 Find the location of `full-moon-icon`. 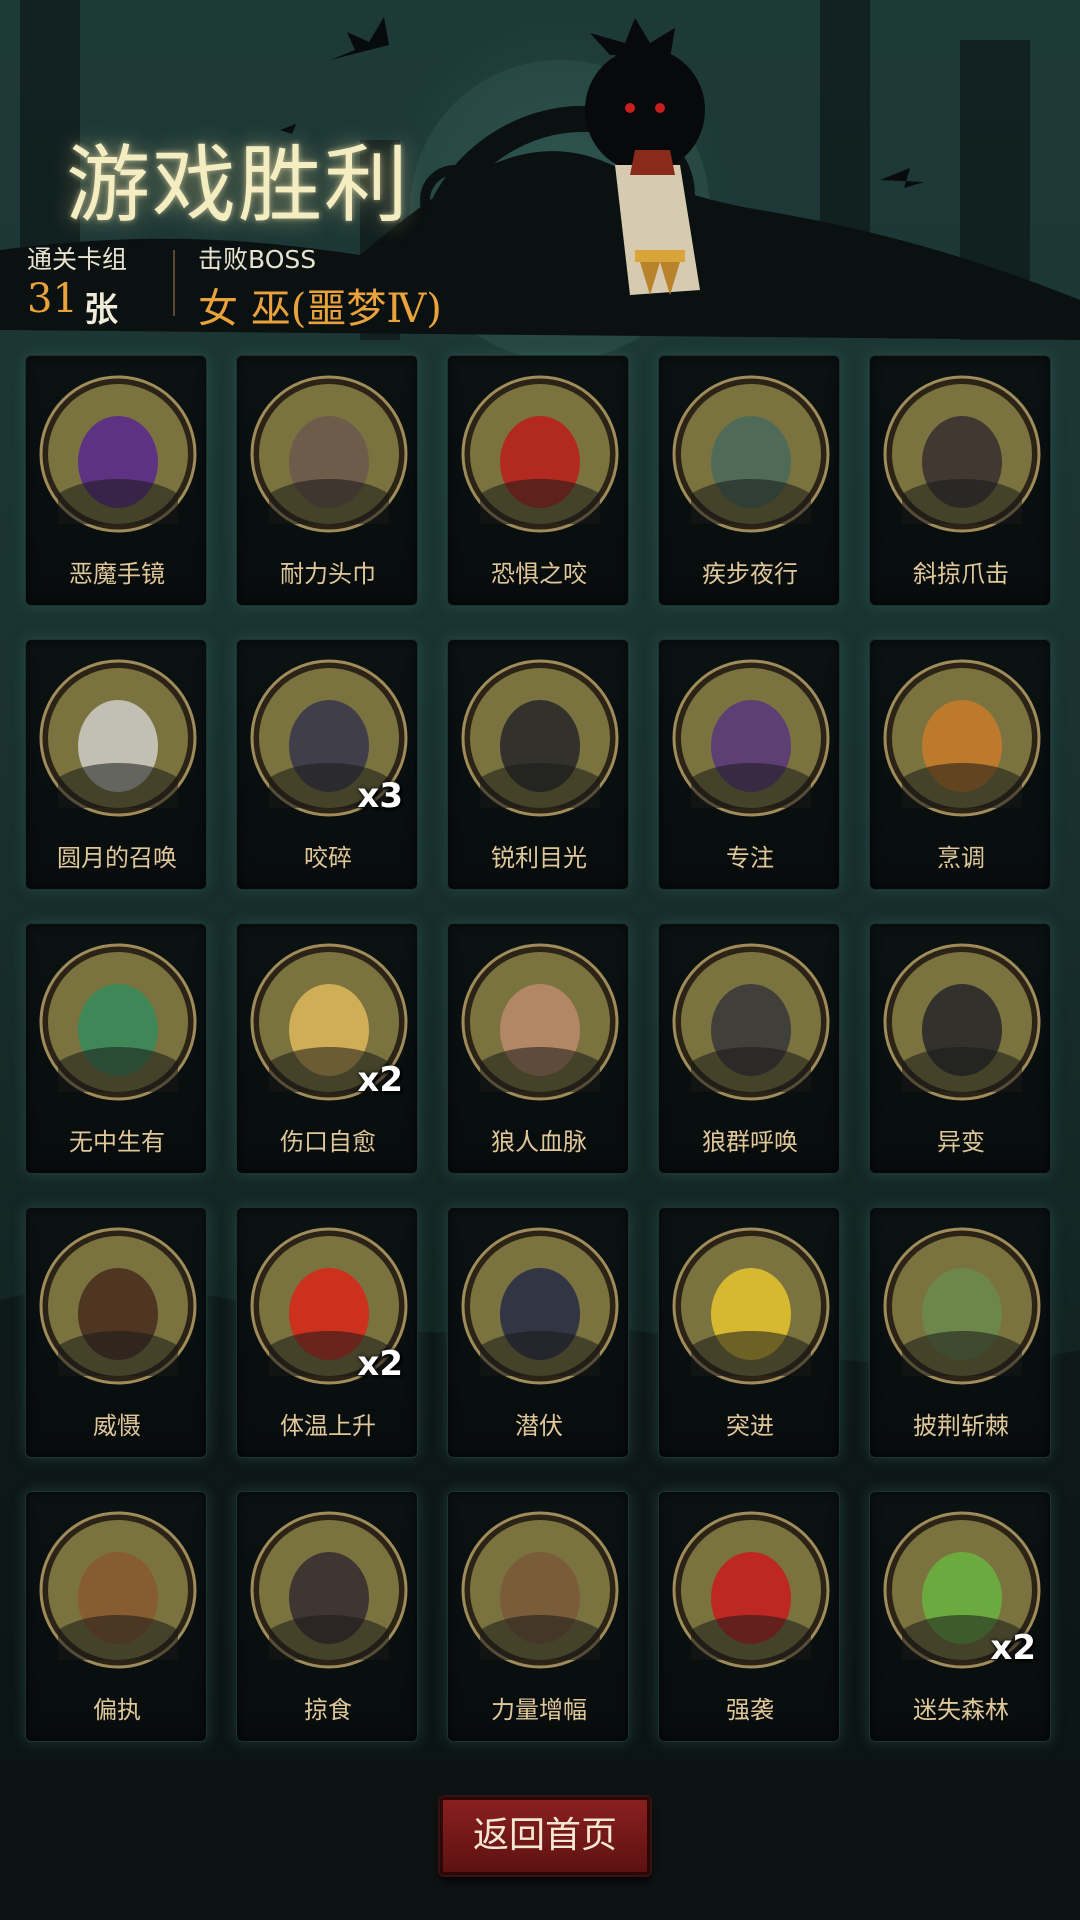

full-moon-icon is located at coordinates (118, 738).